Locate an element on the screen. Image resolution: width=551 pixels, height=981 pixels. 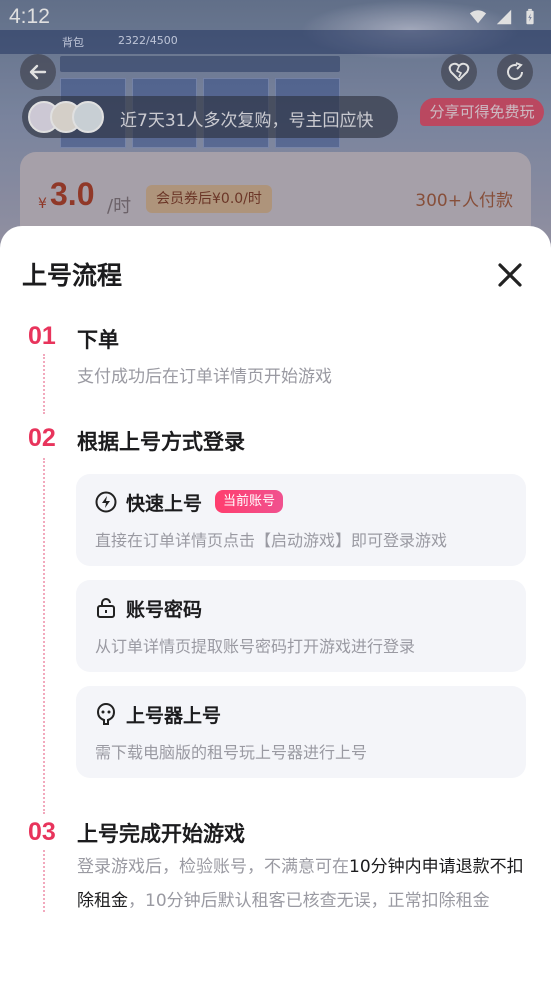
step-number: 01 is located at coordinates (42, 336).